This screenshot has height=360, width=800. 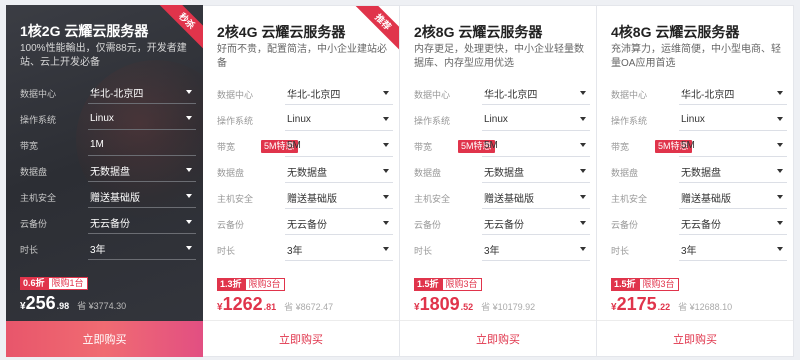 I want to click on os-label: 操作系统, so click(x=432, y=120).